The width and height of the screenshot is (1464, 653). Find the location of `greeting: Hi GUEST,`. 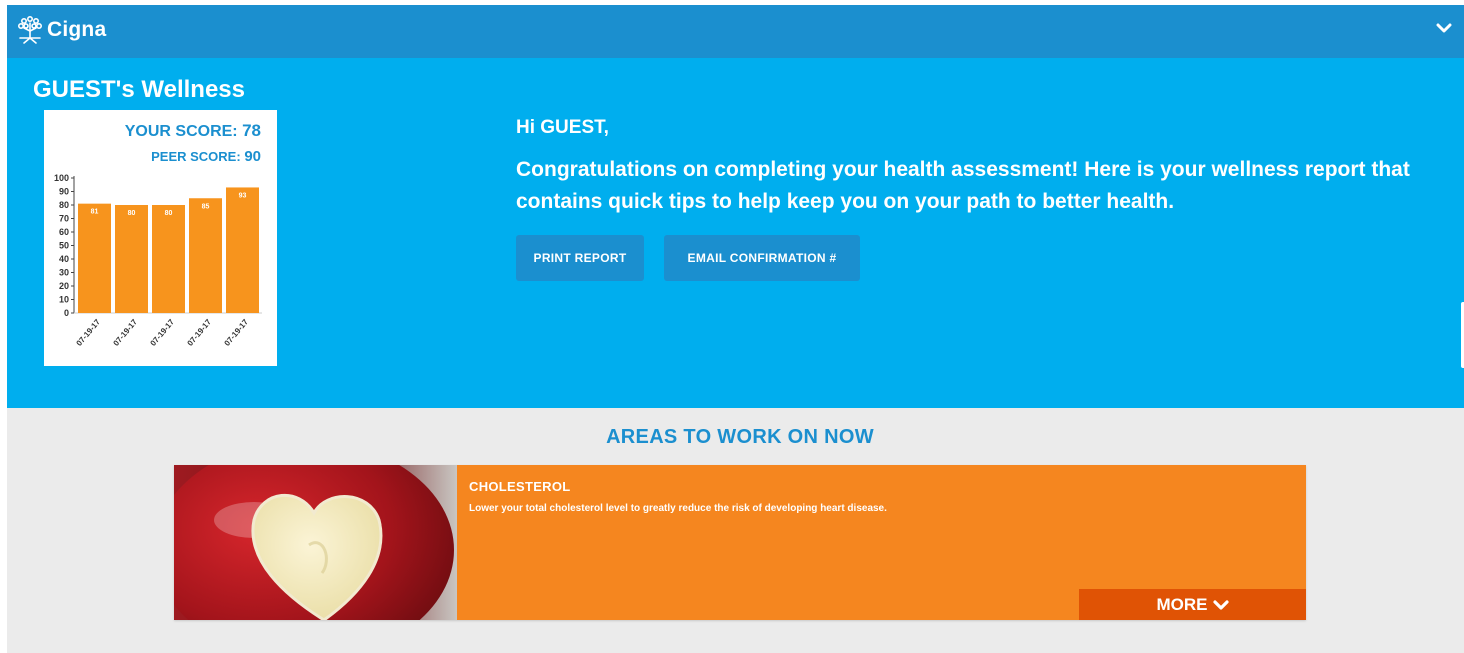

greeting: Hi GUEST, is located at coordinates (562, 127).